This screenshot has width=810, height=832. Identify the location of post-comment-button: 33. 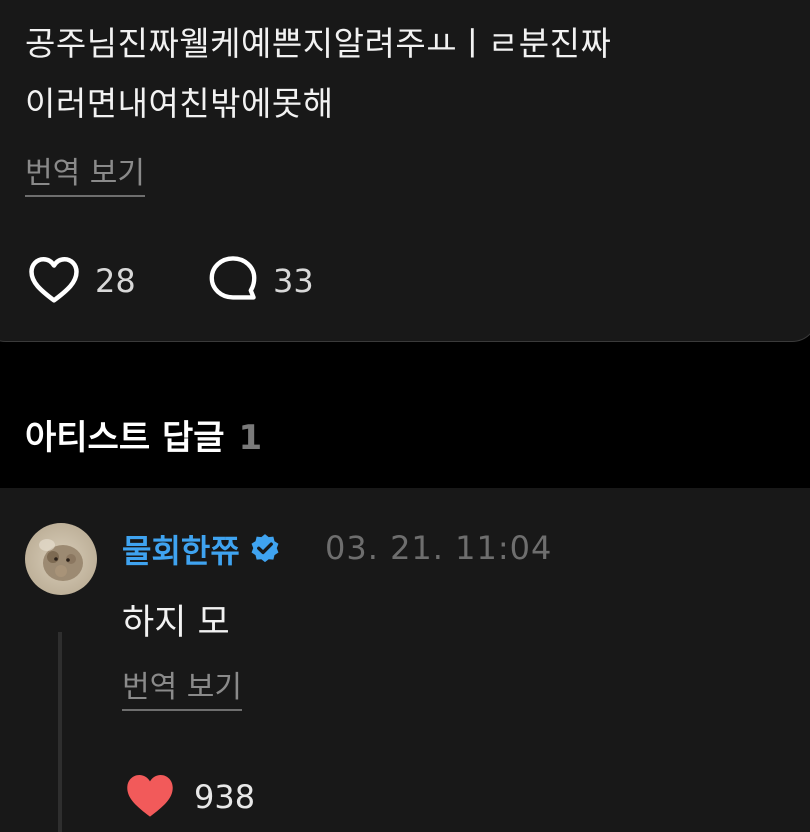
(260, 281).